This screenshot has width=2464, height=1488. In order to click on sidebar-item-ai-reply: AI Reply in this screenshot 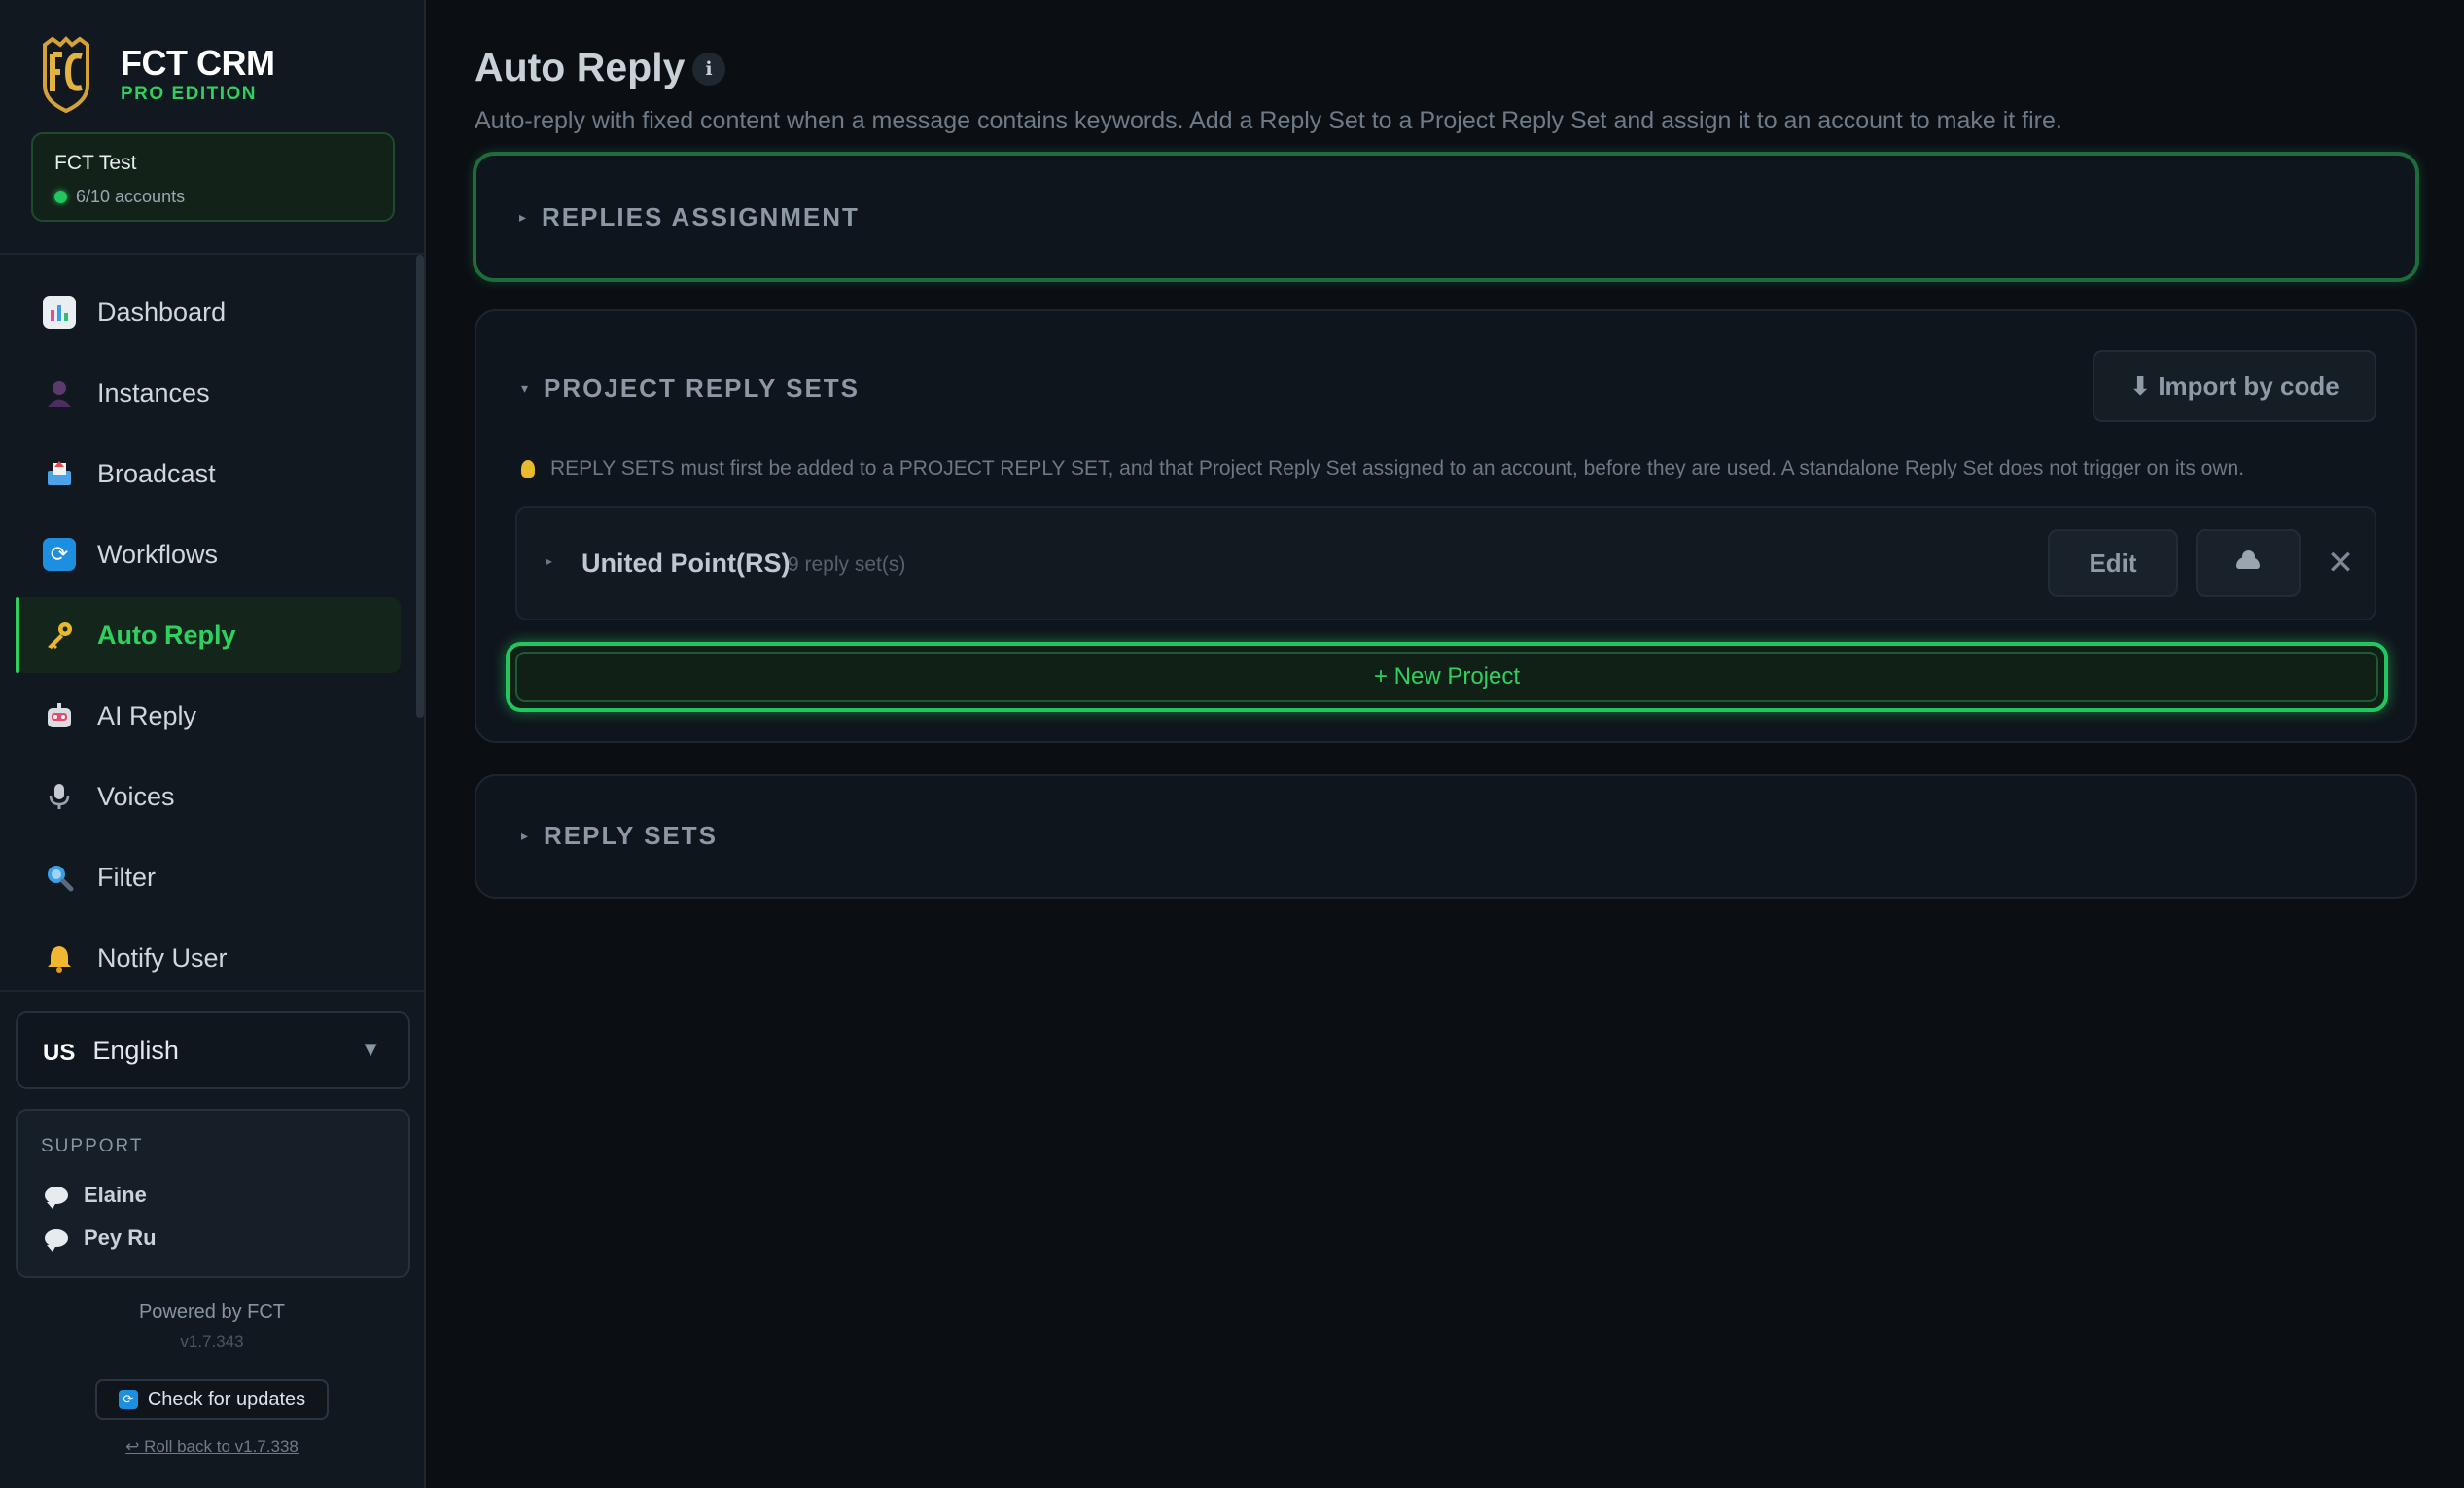, I will do `click(208, 716)`.